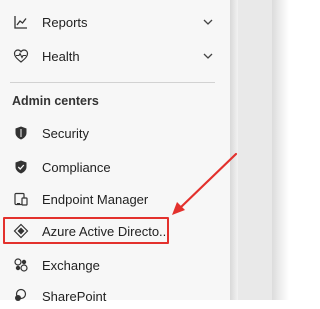 Image resolution: width=320 pixels, height=309 pixels. I want to click on nav-item-security: Security, so click(112, 133).